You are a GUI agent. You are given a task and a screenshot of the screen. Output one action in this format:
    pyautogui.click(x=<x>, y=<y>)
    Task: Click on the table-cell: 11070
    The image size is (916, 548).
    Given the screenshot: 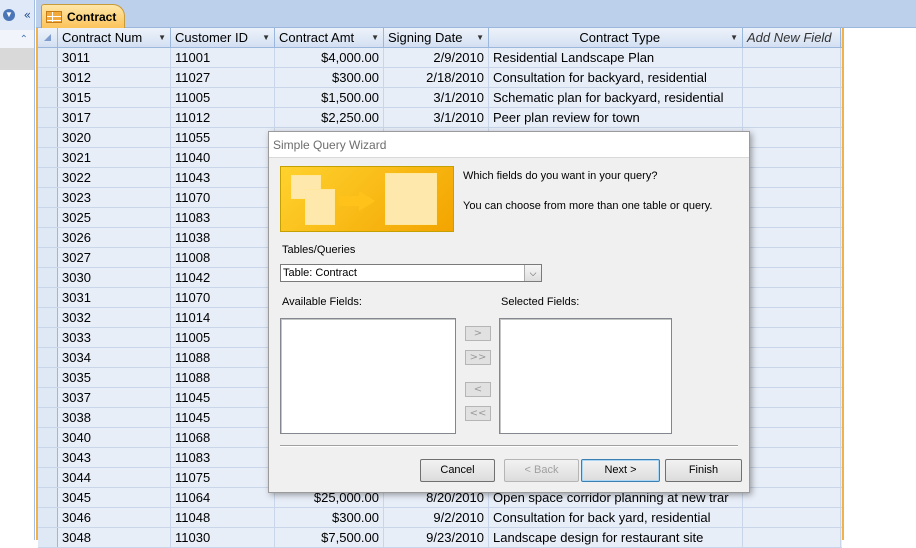 What is the action you would take?
    pyautogui.click(x=223, y=197)
    